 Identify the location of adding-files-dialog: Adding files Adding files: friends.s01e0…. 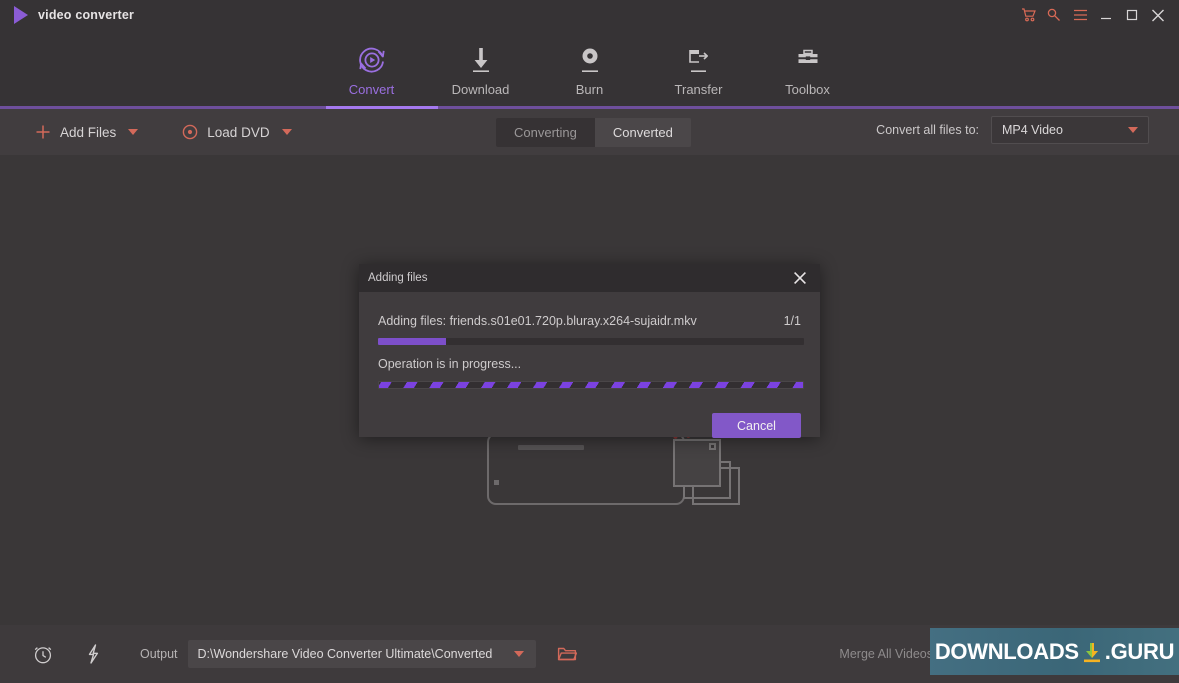
(589, 351).